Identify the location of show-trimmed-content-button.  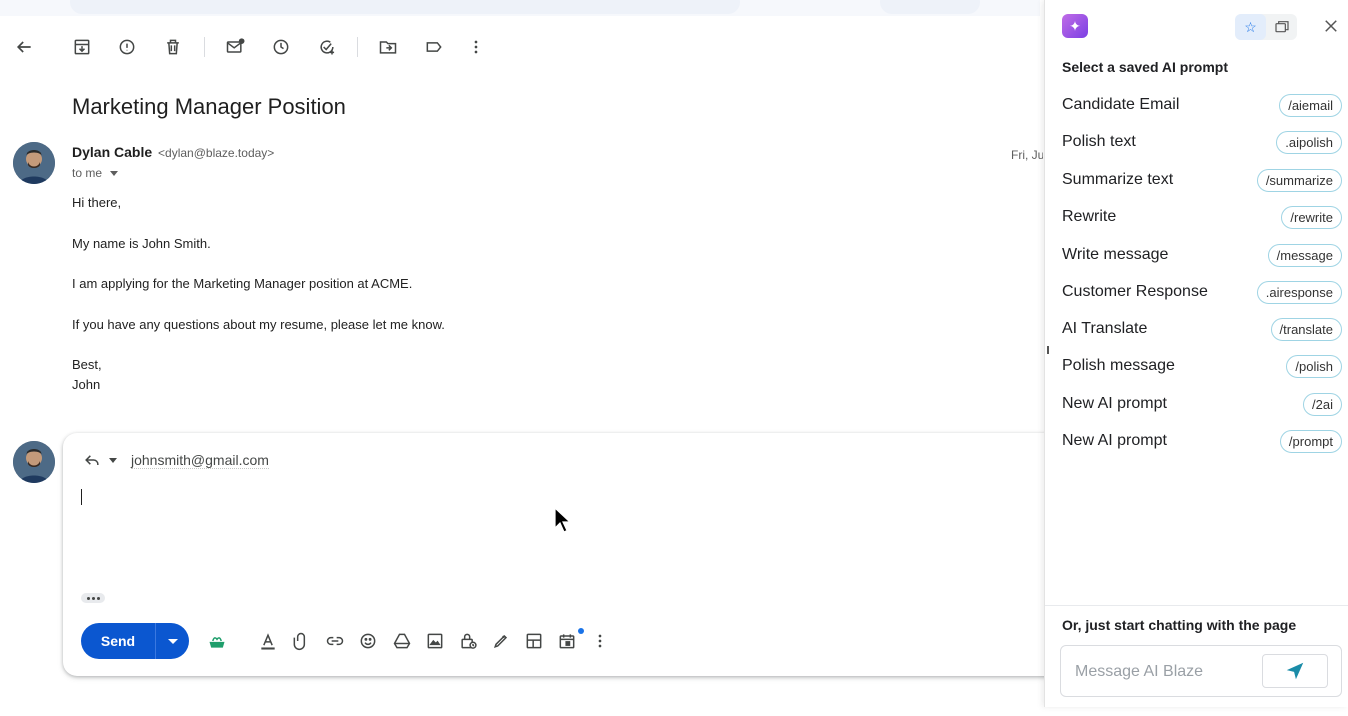
(93, 598).